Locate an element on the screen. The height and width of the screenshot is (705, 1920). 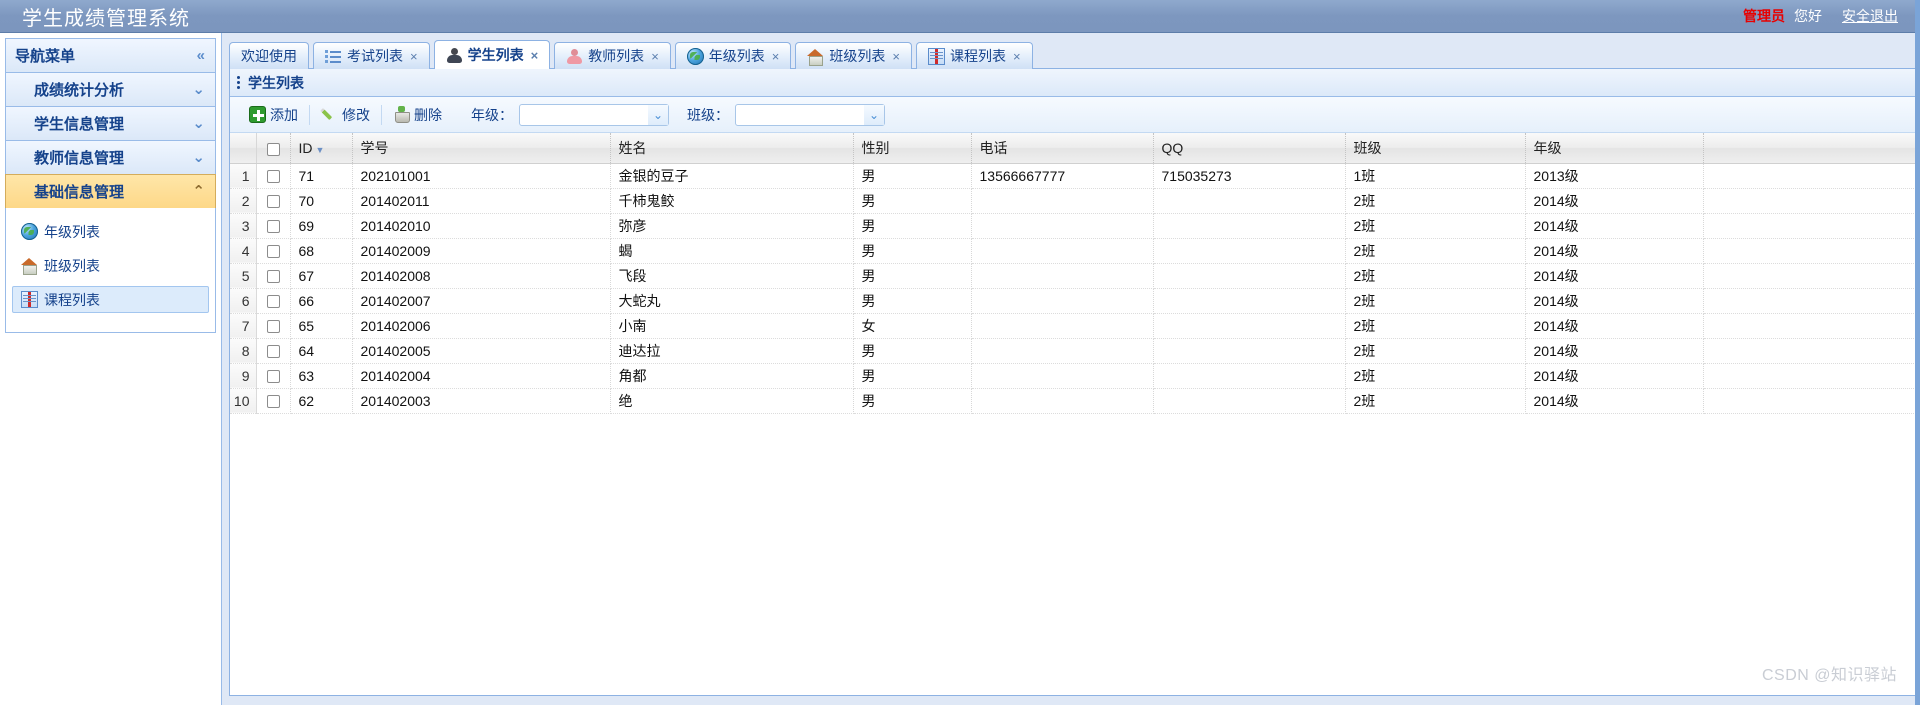
select-all-checkbox is located at coordinates (273, 149).